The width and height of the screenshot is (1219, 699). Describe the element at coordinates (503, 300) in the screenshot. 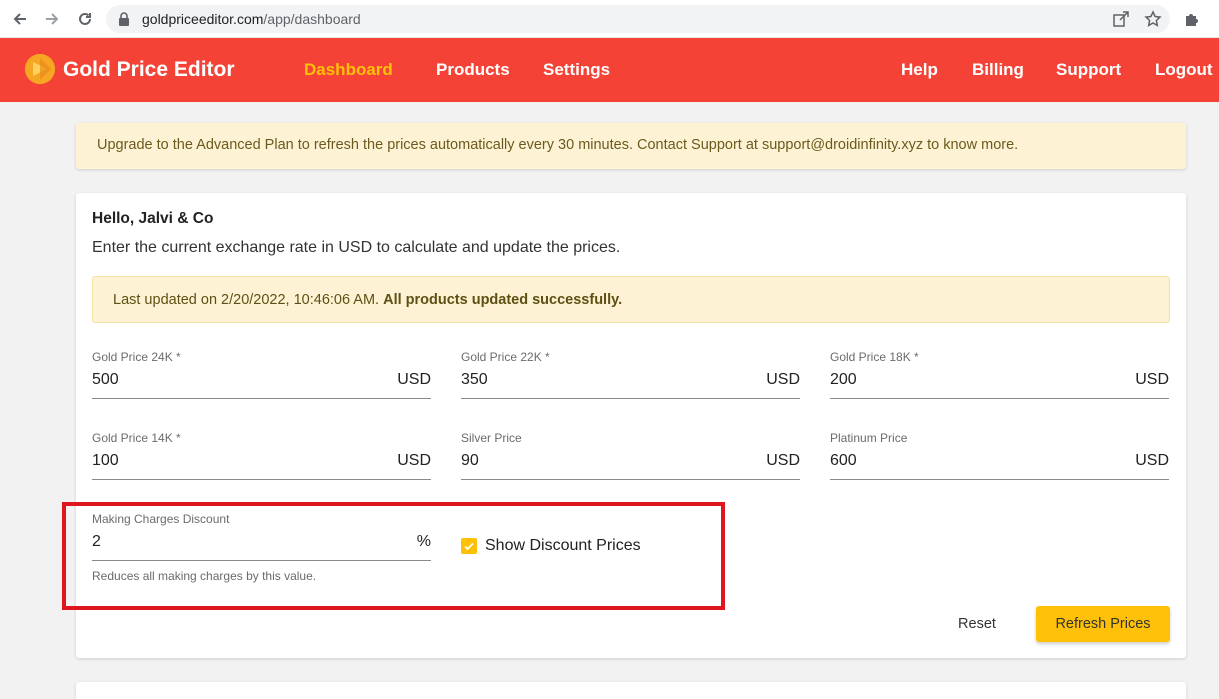

I see `status-result: All products updated successfully.` at that location.